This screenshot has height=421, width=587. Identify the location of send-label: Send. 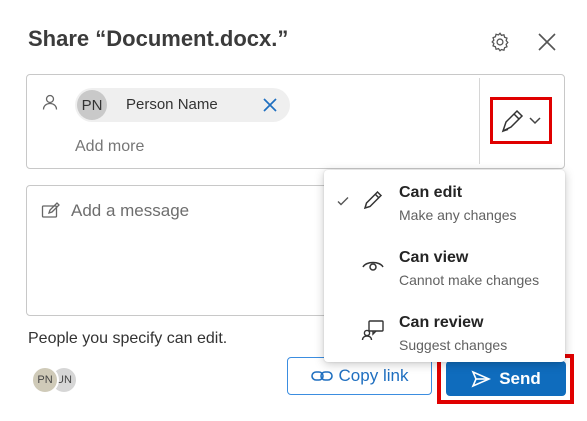
(520, 378).